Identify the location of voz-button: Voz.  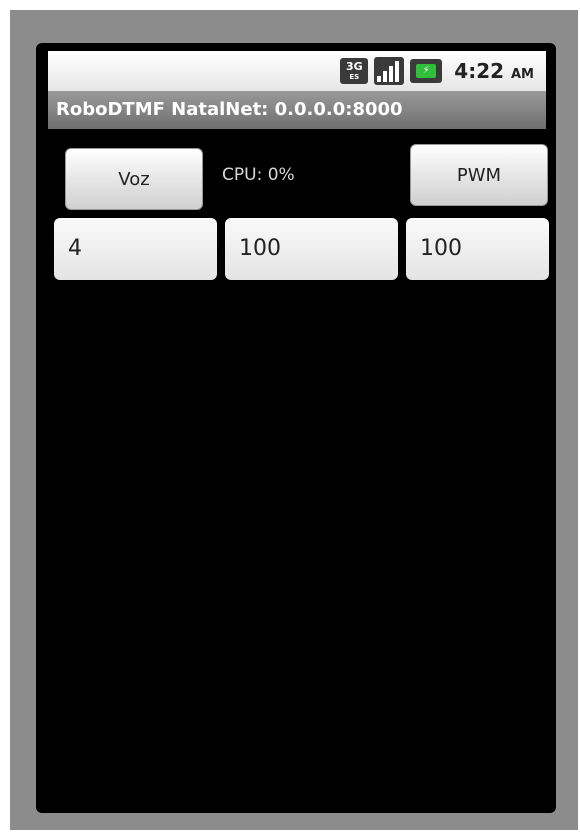
(134, 179).